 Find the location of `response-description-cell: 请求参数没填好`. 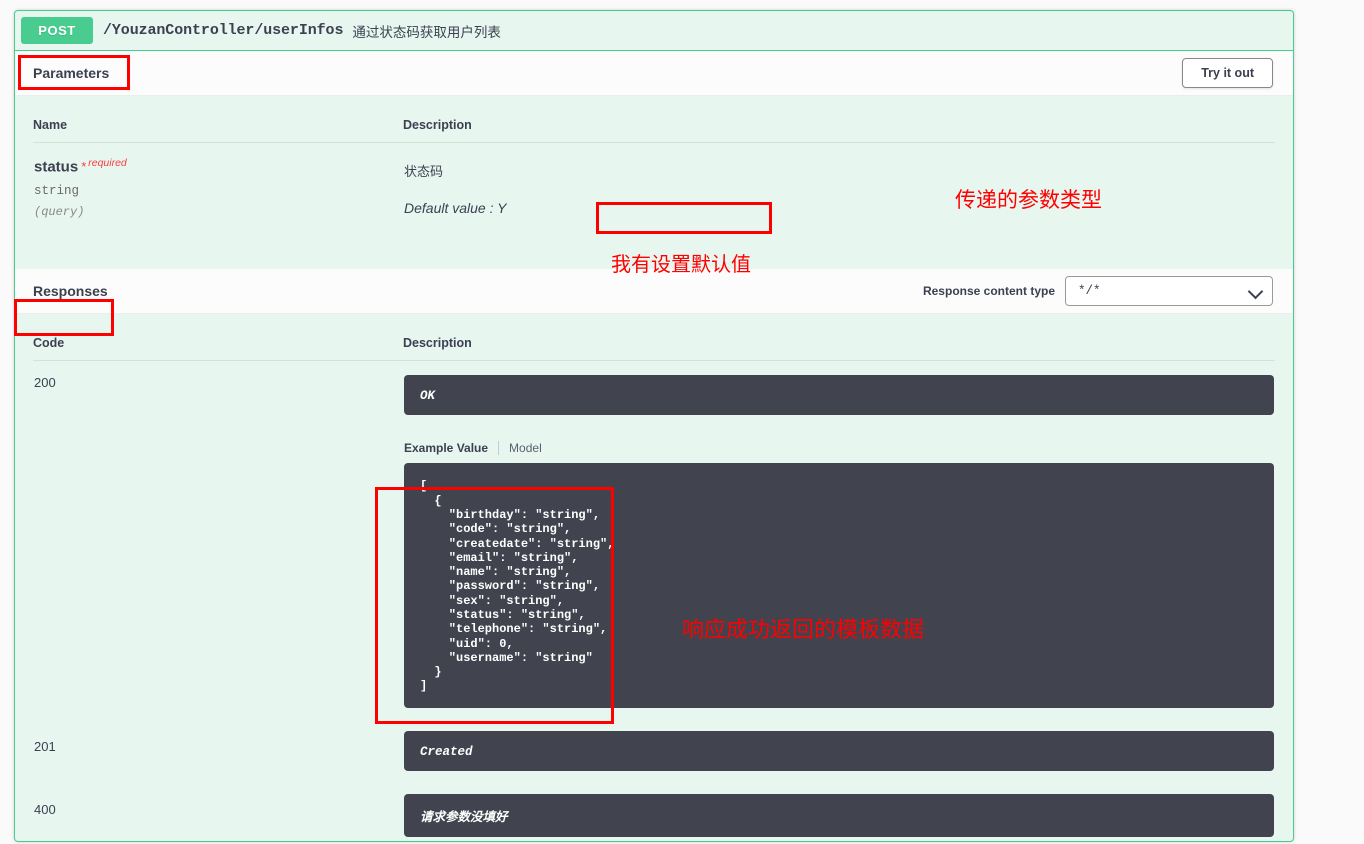

response-description-cell: 请求参数没填好 is located at coordinates (839, 805).